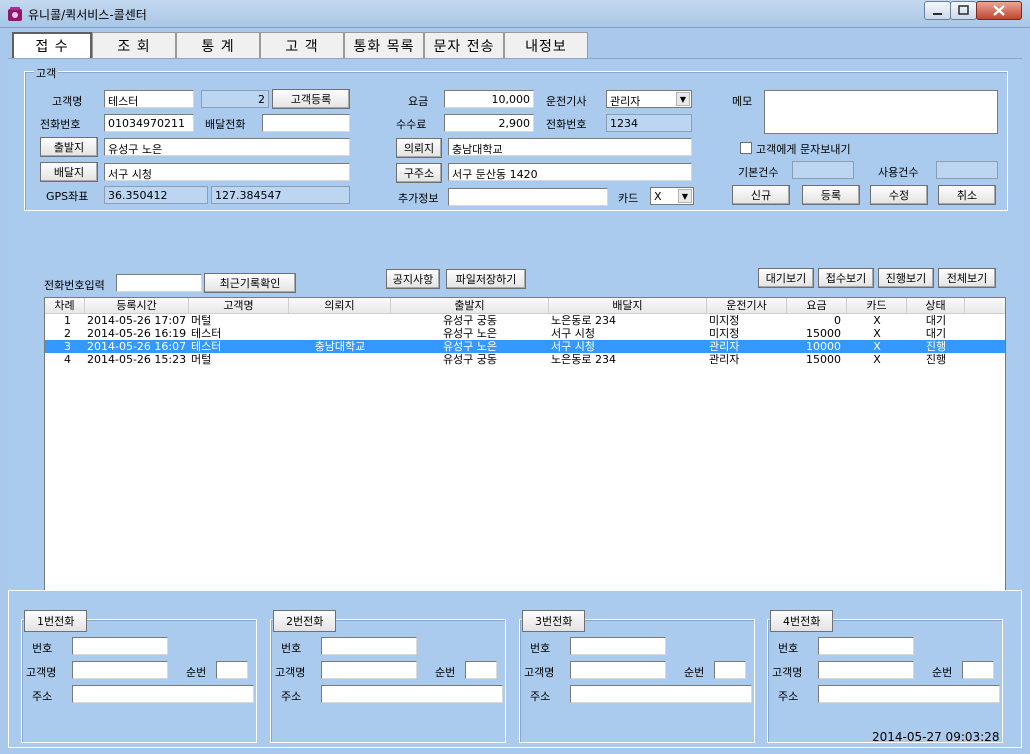 The height and width of the screenshot is (754, 1030). I want to click on register-button: 등록, so click(831, 195).